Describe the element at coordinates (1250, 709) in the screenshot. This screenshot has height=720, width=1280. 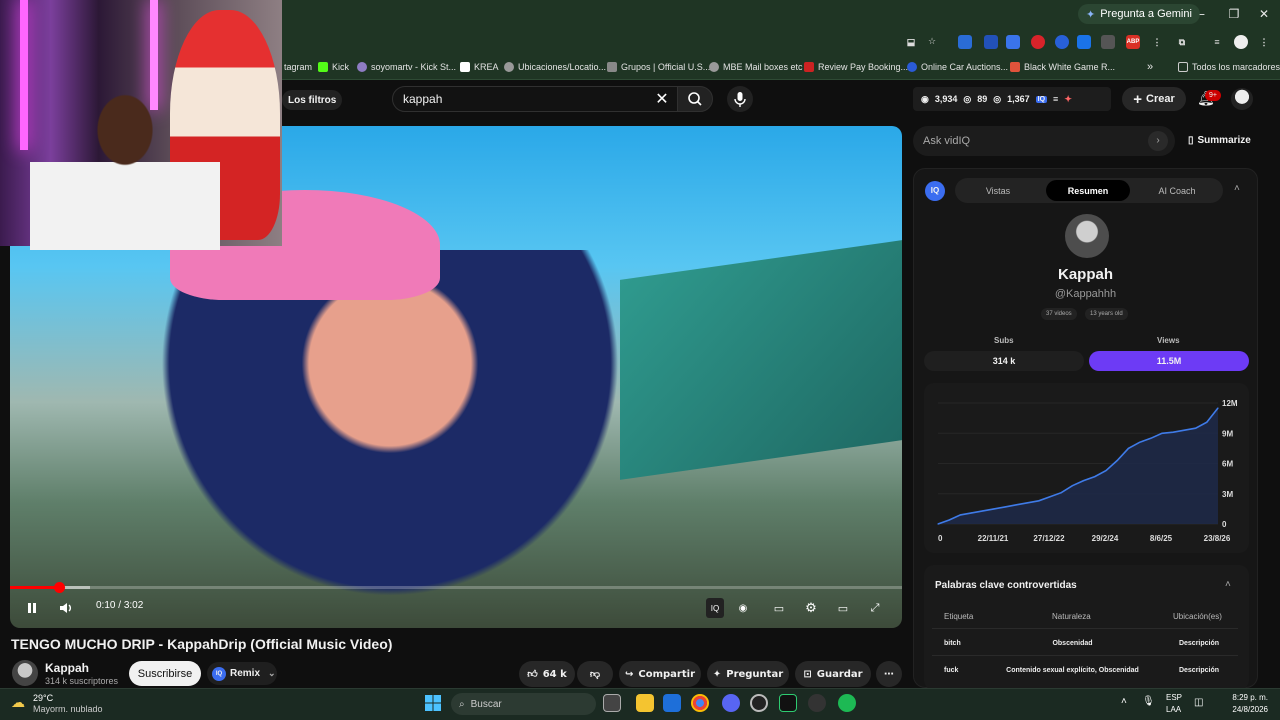
I see `taskbar-date: 24/8/2026` at that location.